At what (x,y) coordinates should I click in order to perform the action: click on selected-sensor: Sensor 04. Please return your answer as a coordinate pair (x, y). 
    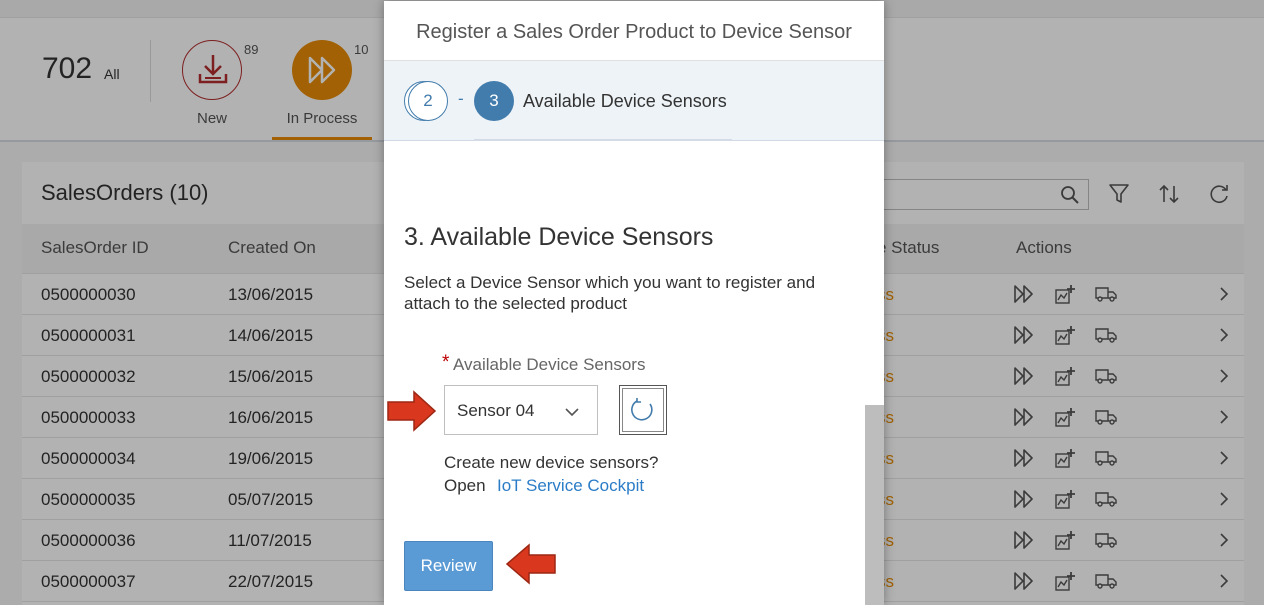
    Looking at the image, I should click on (496, 410).